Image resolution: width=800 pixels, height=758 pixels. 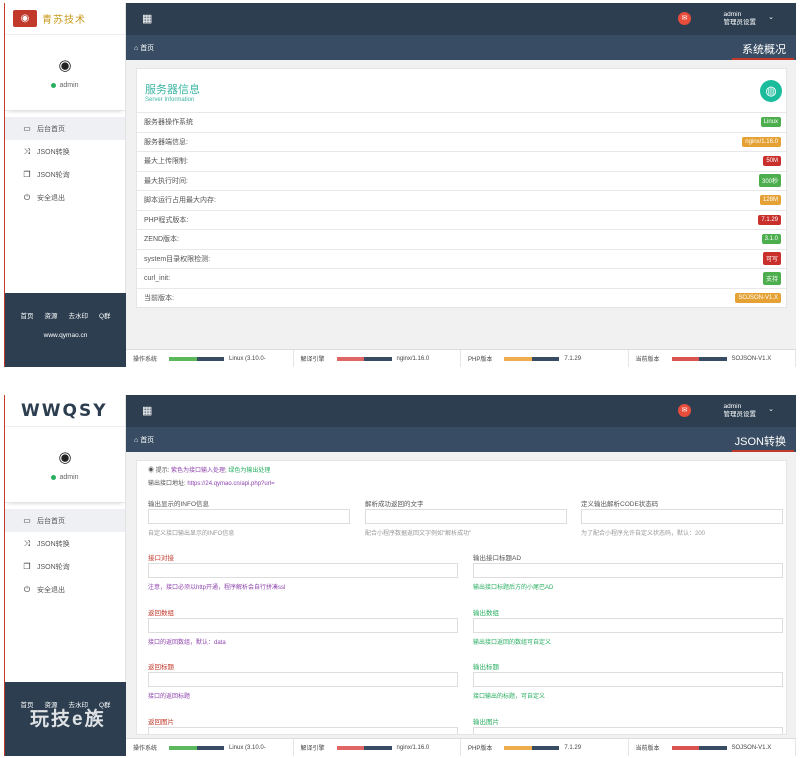 What do you see at coordinates (65, 330) in the screenshot?
I see `sidebar-footer: 首页 资源 去水印 Q群 www.qymao.cn` at bounding box center [65, 330].